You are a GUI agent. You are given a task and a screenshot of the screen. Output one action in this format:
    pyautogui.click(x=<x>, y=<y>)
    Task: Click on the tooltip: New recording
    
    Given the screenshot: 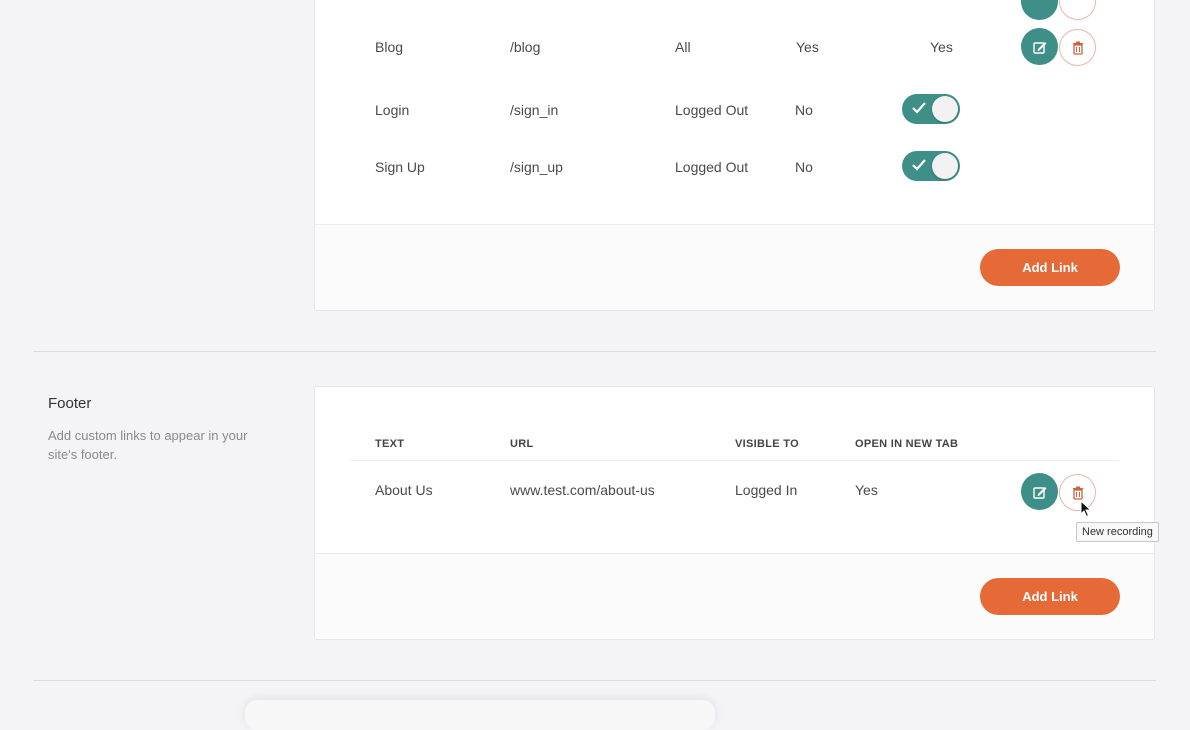 What is the action you would take?
    pyautogui.click(x=1117, y=532)
    